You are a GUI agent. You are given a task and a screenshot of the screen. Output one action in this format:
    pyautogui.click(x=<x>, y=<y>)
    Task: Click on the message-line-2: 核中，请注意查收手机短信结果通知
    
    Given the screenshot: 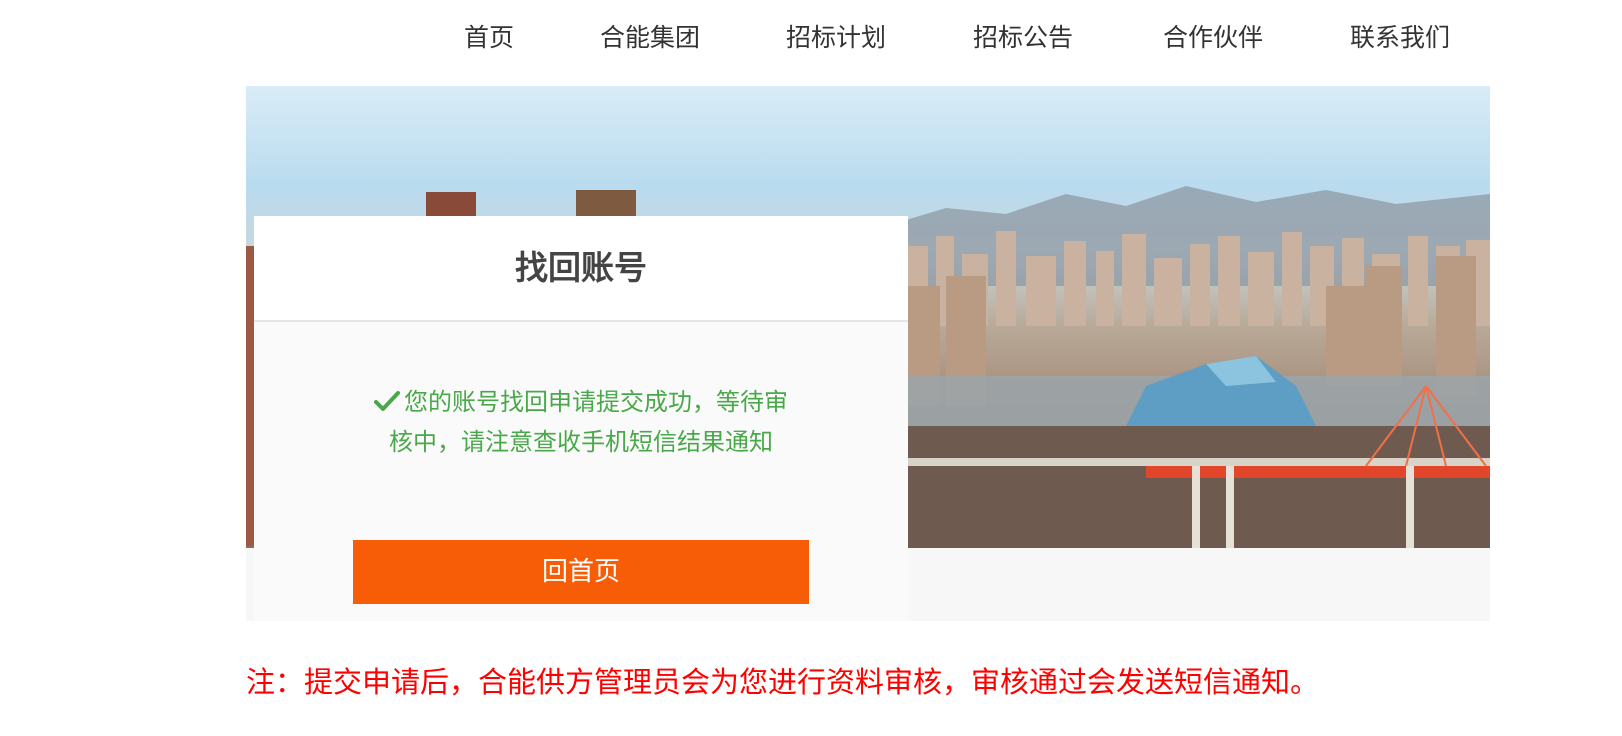 What is the action you would take?
    pyautogui.click(x=581, y=442)
    